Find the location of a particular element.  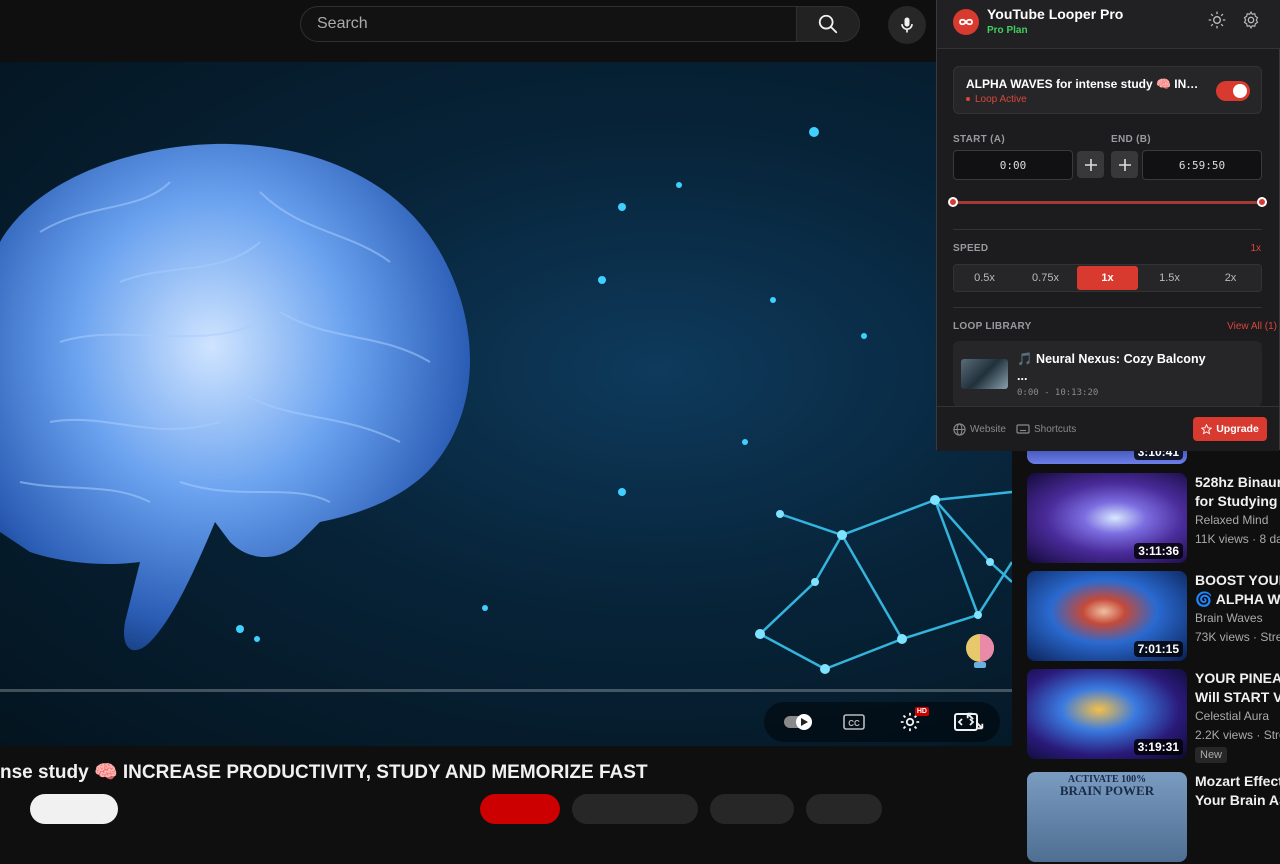

set-start-button is located at coordinates (1090, 164).